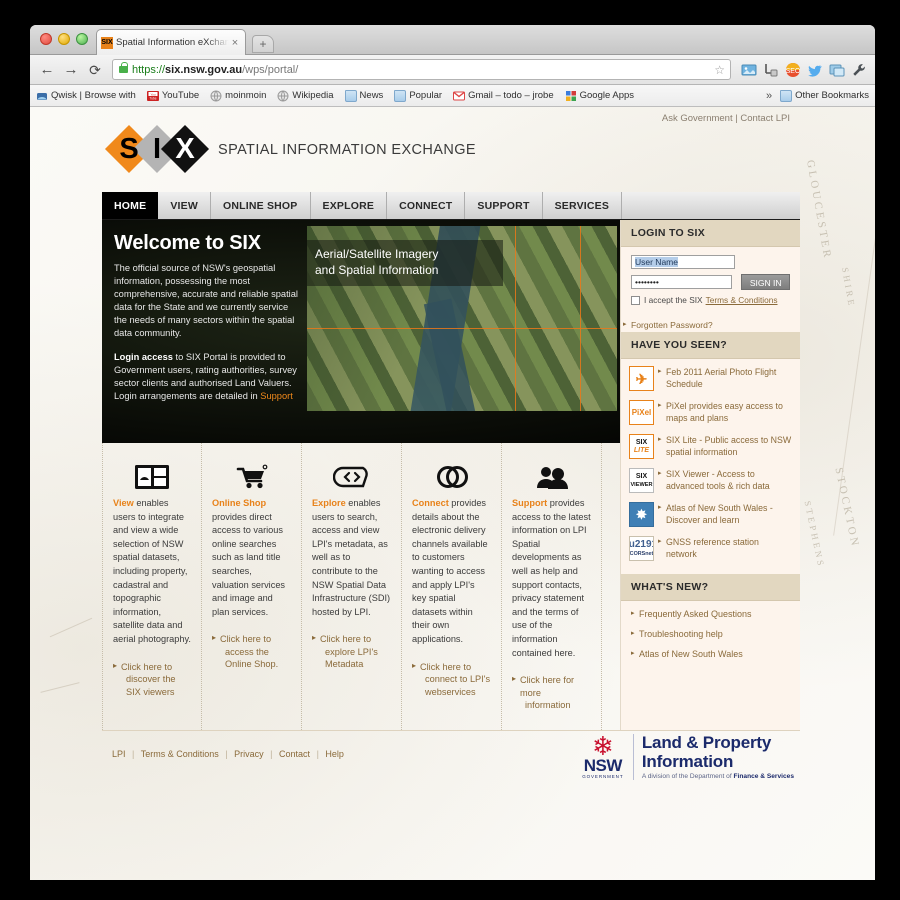 Image resolution: width=900 pixels, height=900 pixels. What do you see at coordinates (86, 96) in the screenshot?
I see `bookmark-item: Qwisk | Browse with` at bounding box center [86, 96].